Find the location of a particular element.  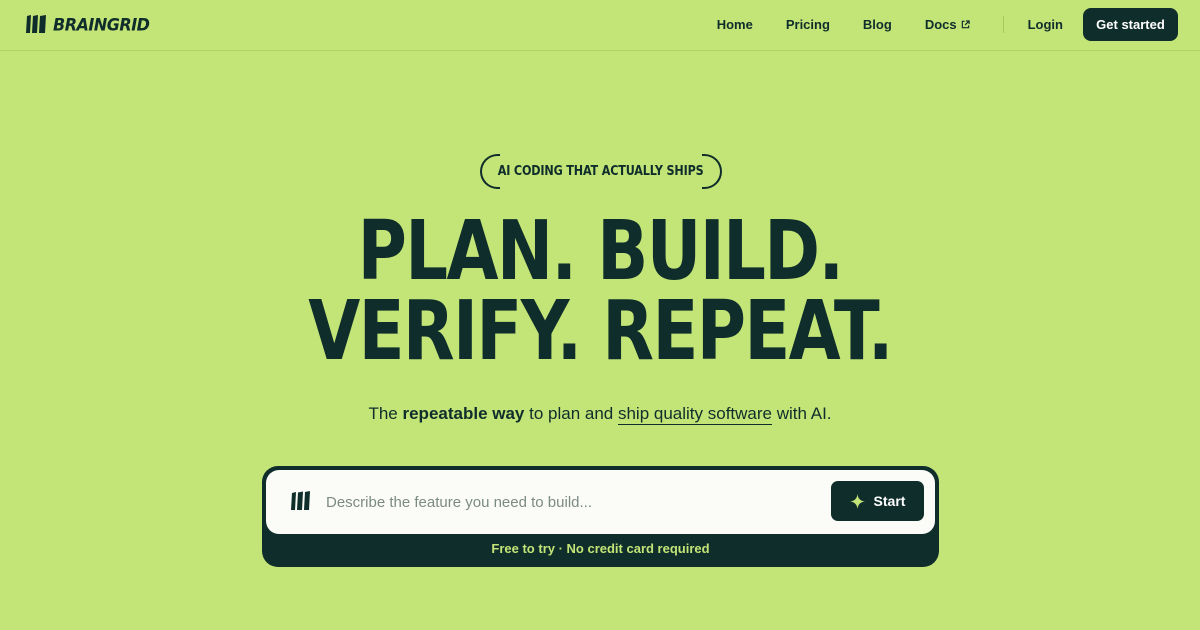

nav-link-label: Docs is located at coordinates (940, 24).